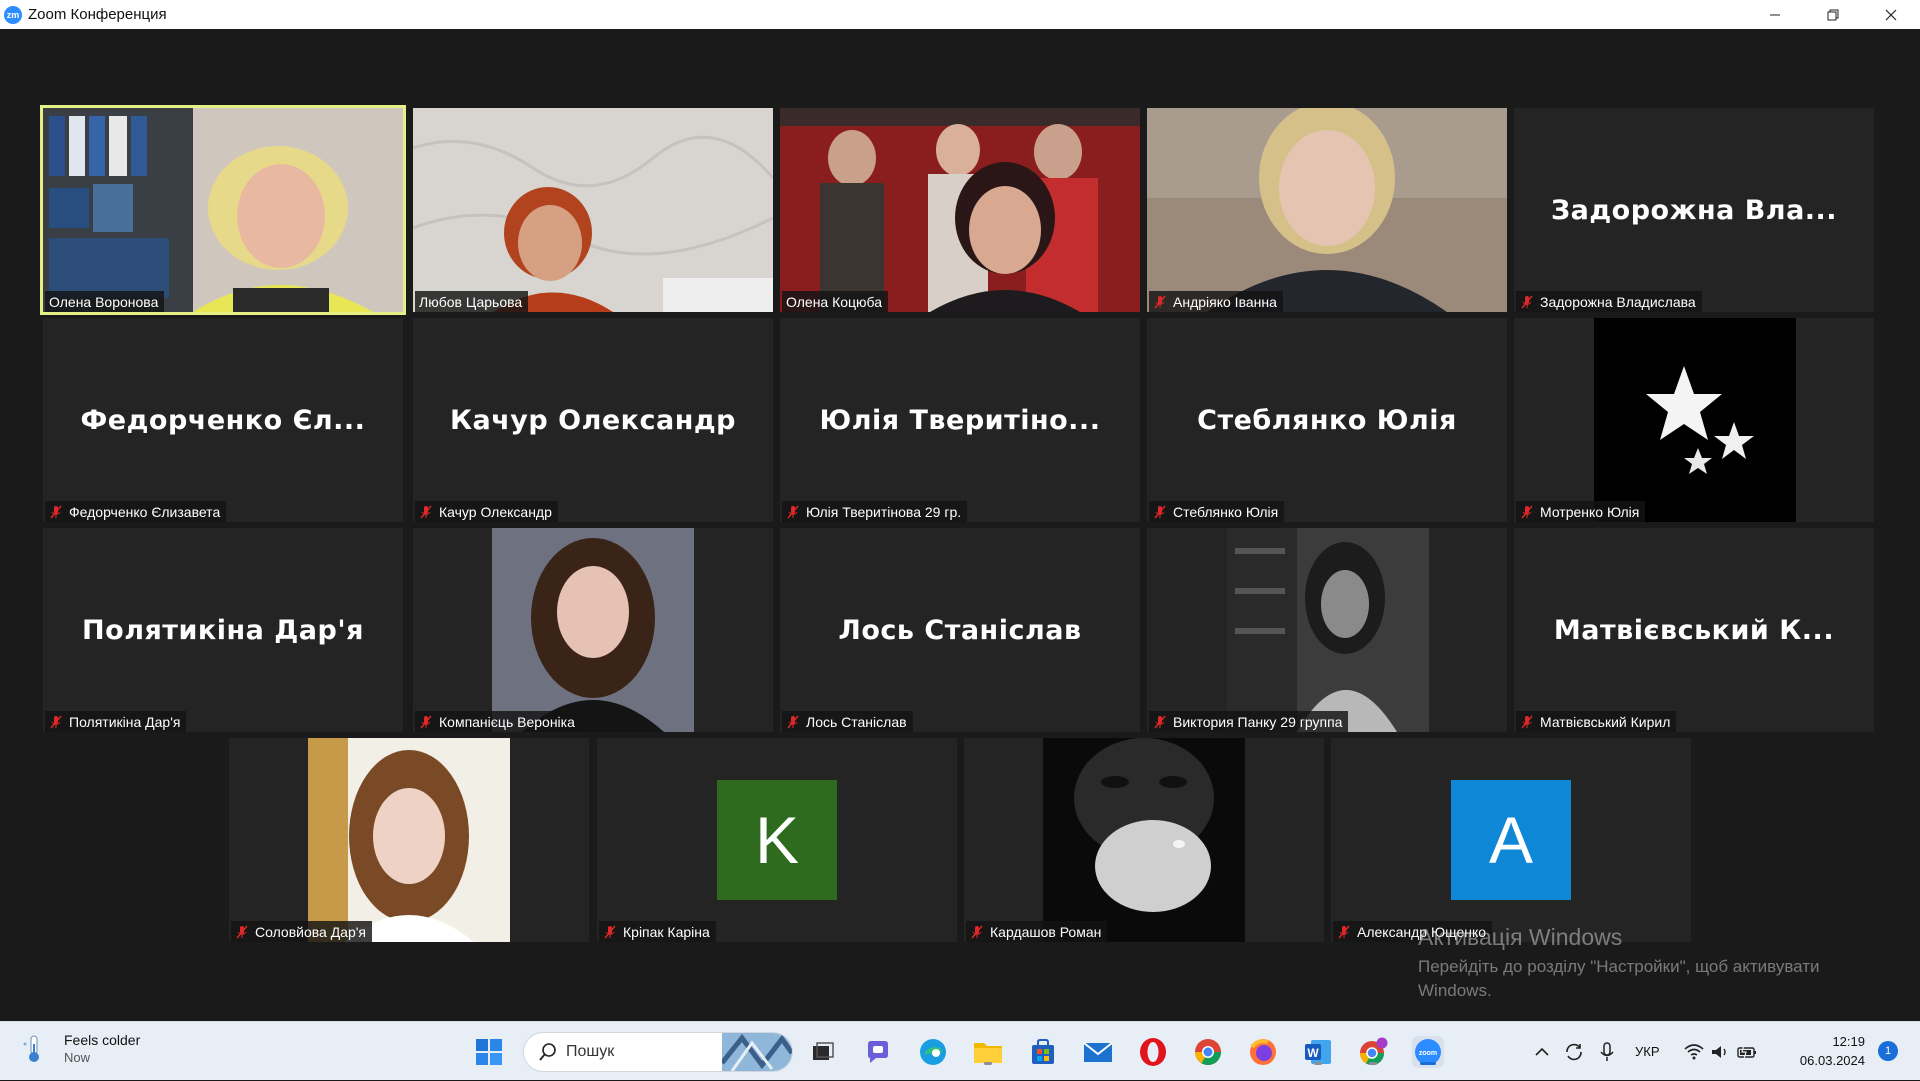 This screenshot has height=1081, width=1920. I want to click on svg-text: W, so click(1313, 1053).